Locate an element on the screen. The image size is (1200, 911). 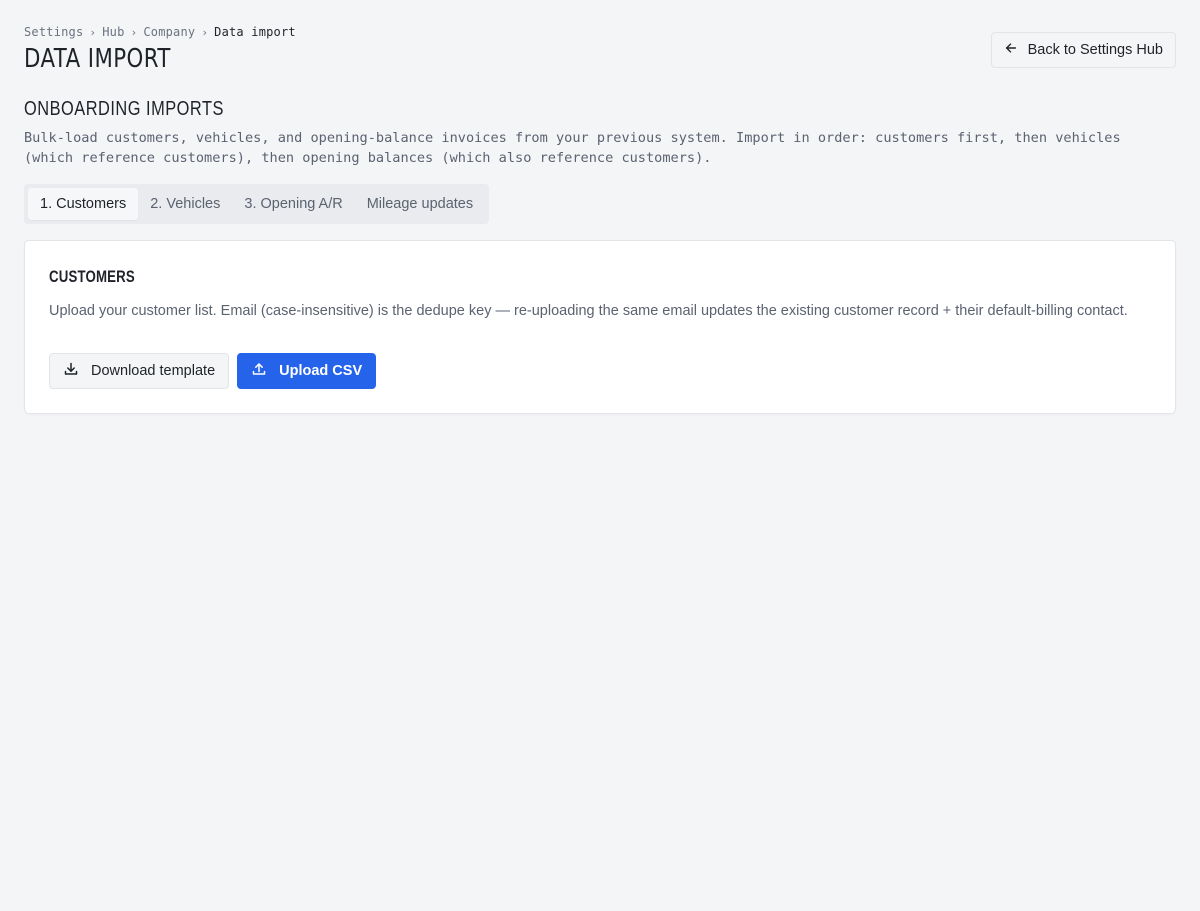
upload-csv-button: Upload CSV is located at coordinates (307, 371).